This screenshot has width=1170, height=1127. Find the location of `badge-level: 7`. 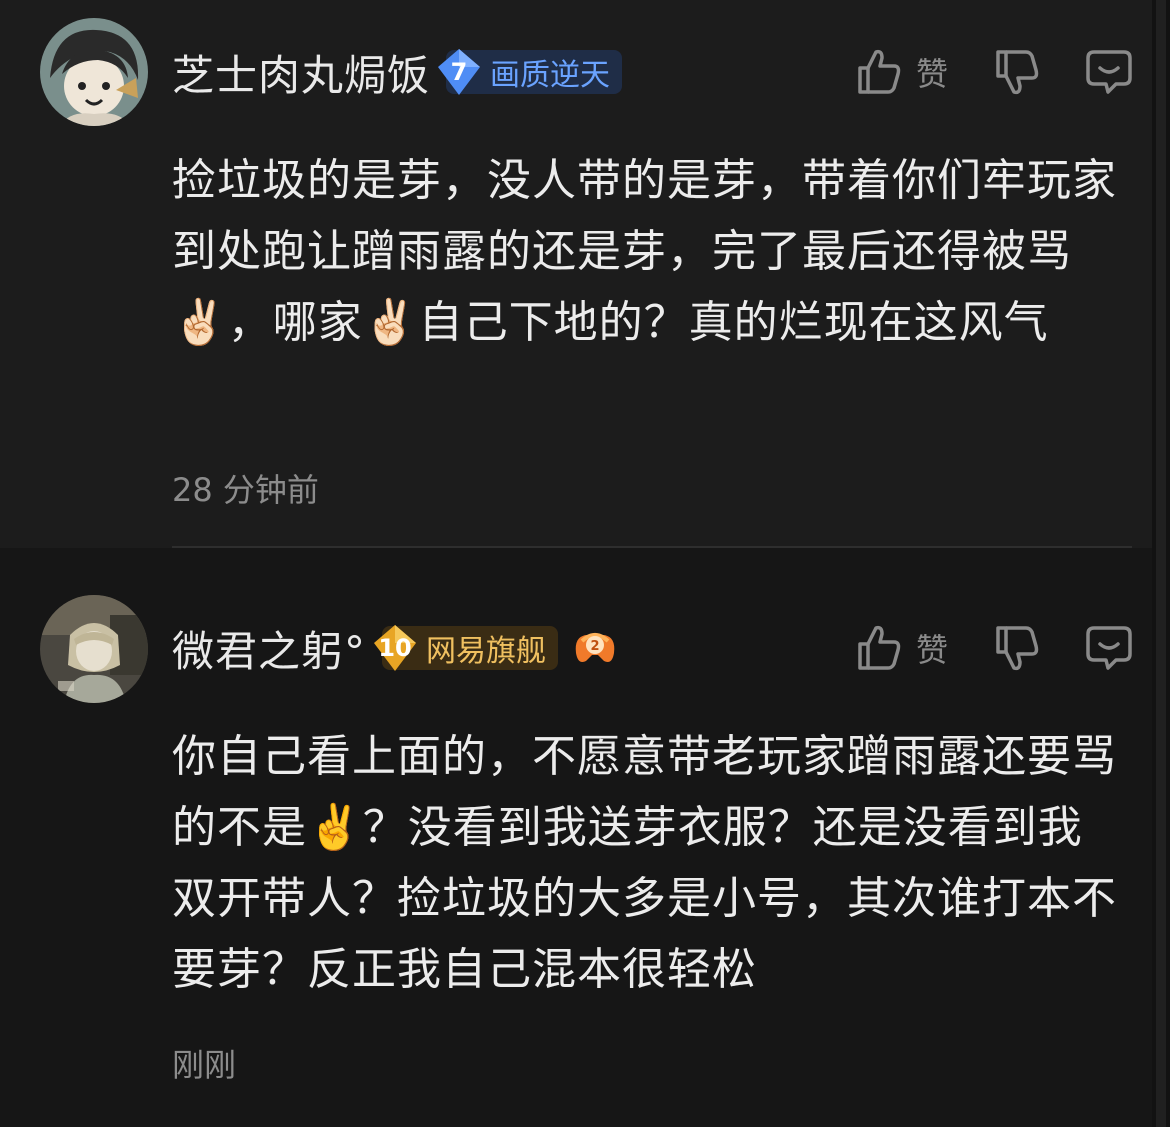

badge-level: 7 is located at coordinates (459, 72).